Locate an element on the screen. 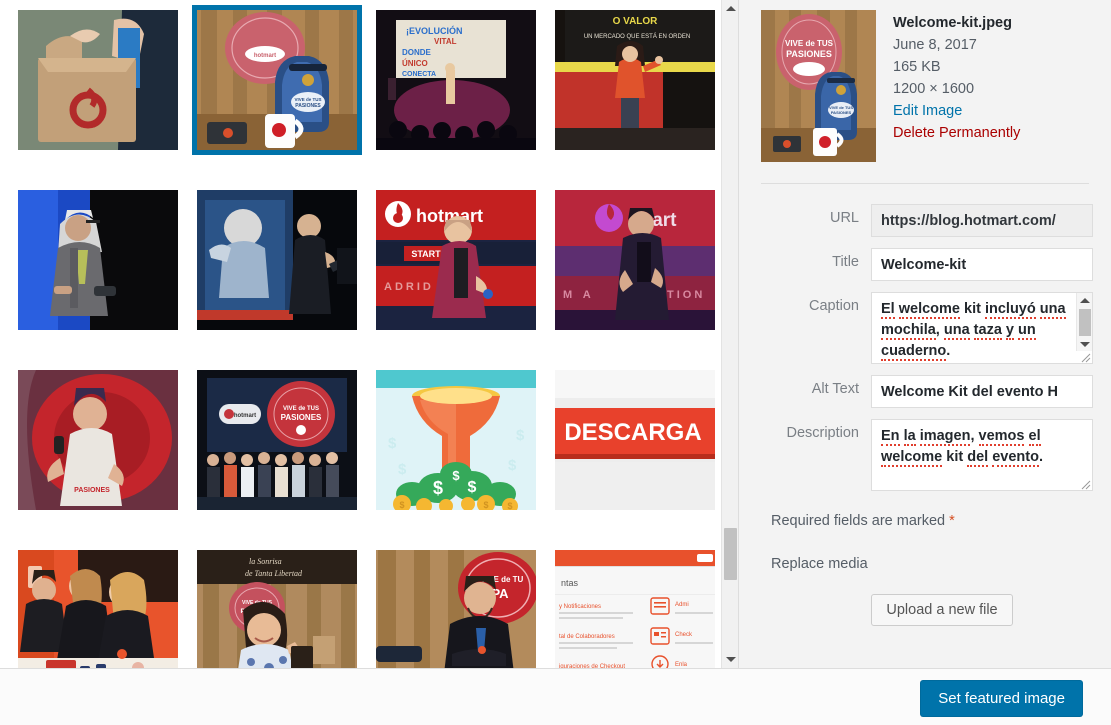 The width and height of the screenshot is (1111, 725). replace-media-heading: Replace media is located at coordinates (819, 564).